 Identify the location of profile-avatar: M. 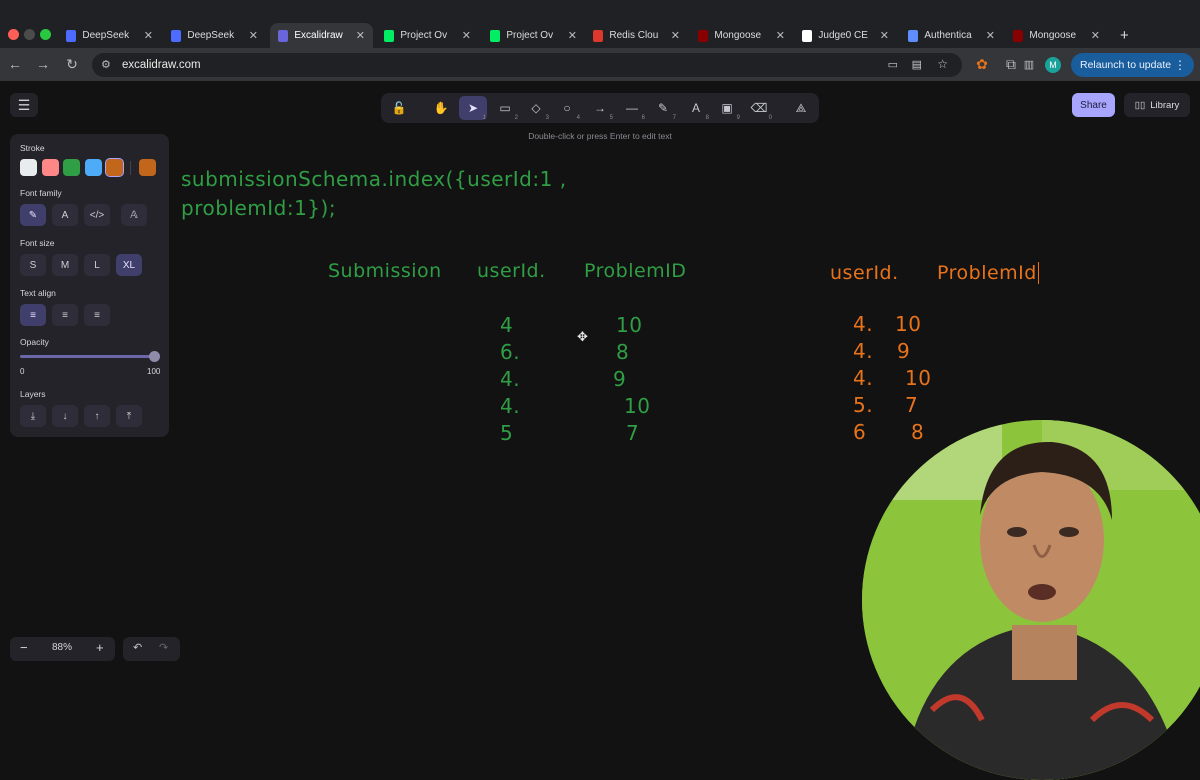
(1053, 65).